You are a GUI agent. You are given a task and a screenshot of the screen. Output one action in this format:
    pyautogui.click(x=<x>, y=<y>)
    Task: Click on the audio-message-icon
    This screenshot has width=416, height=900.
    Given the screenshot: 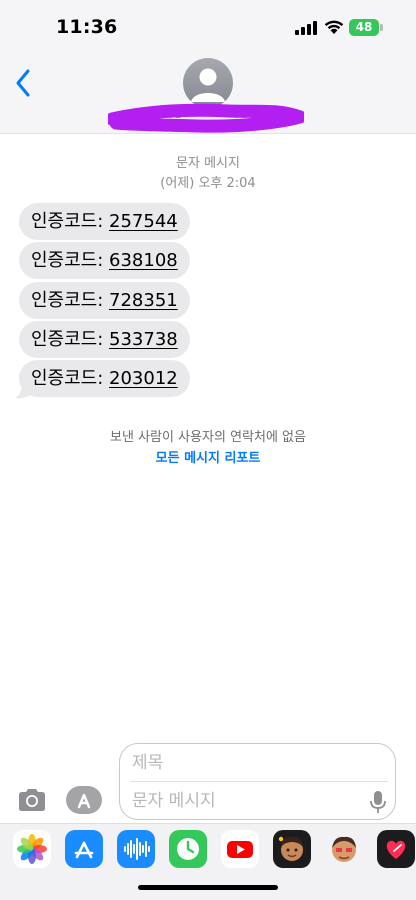 What is the action you would take?
    pyautogui.click(x=136, y=849)
    